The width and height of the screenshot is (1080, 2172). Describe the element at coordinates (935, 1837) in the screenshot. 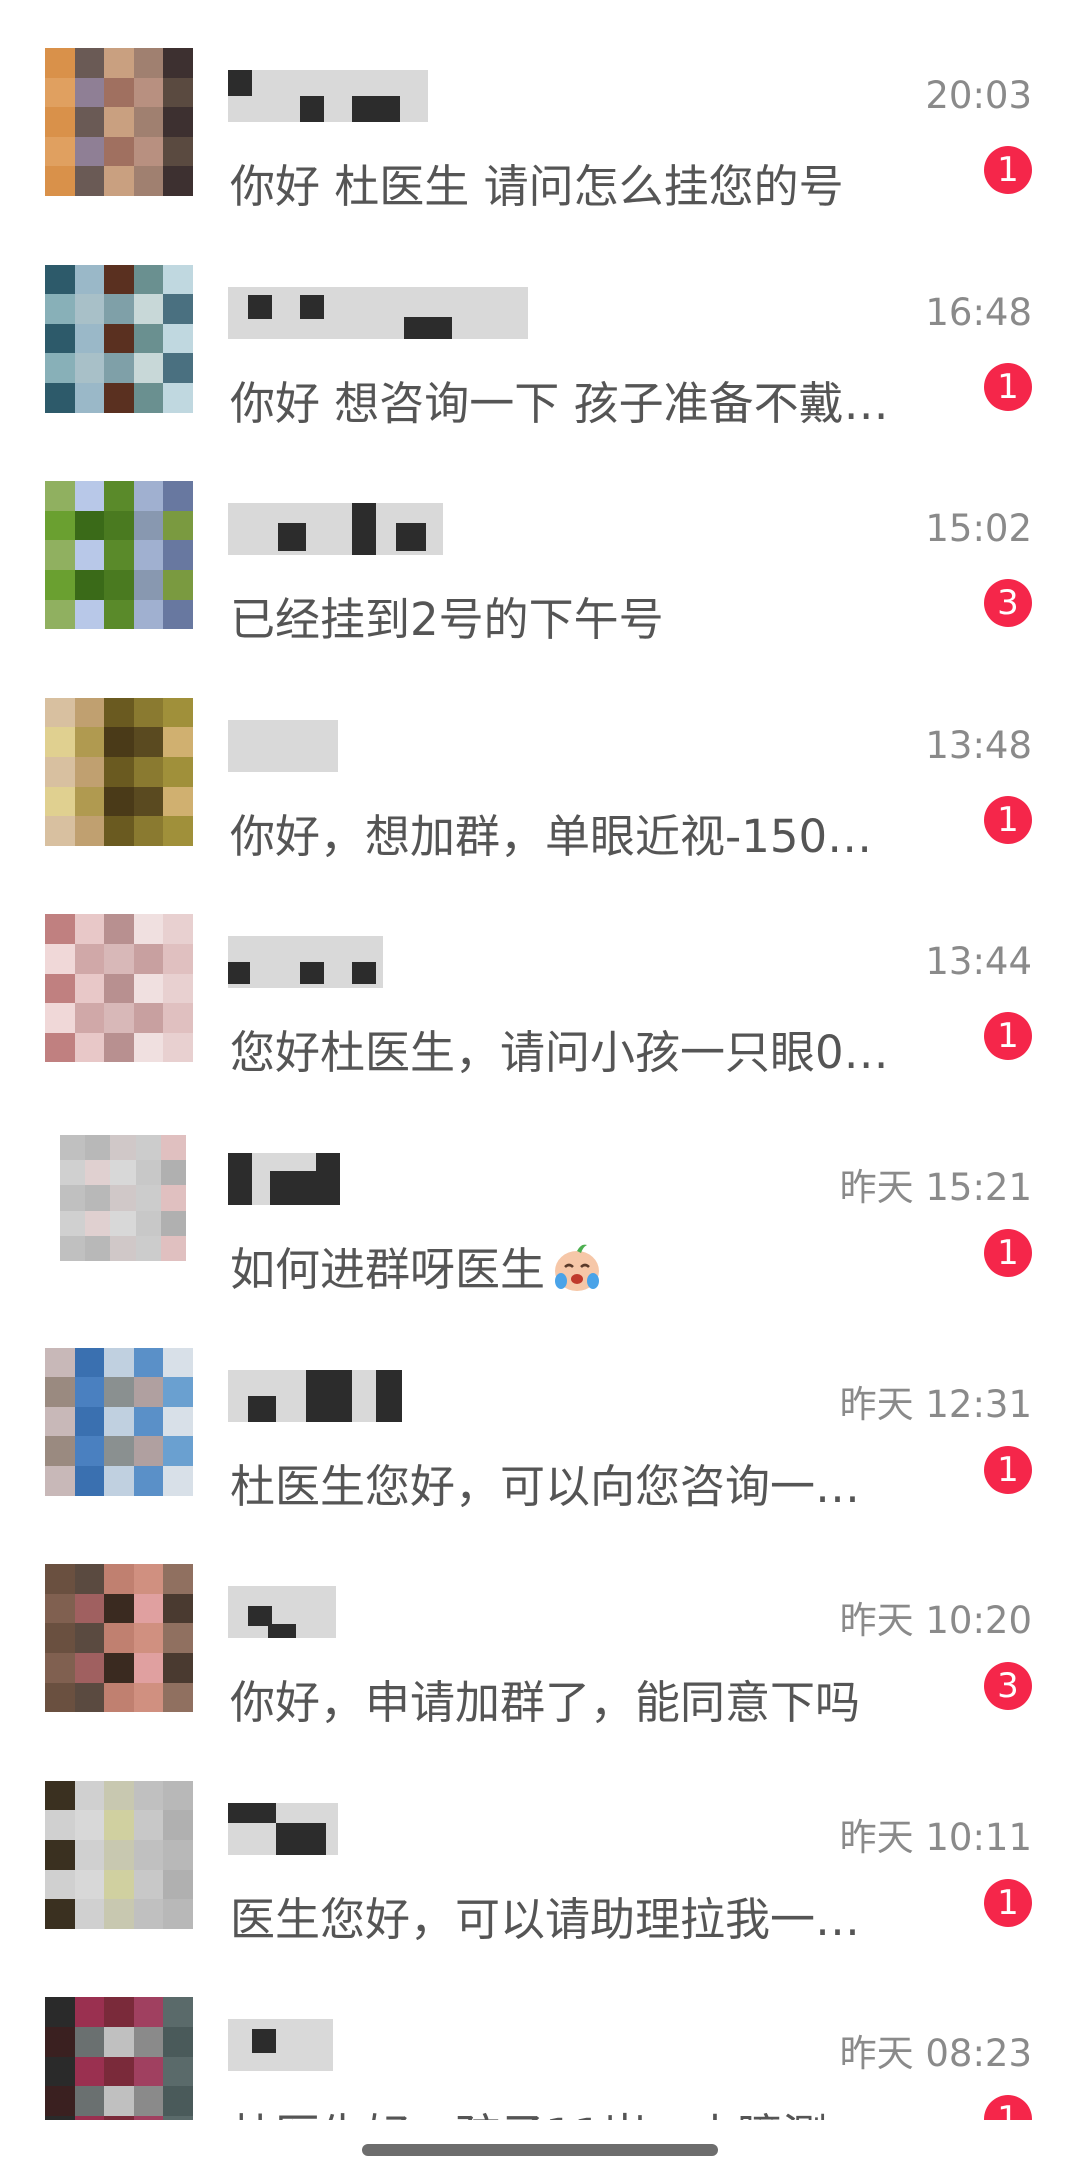

I see `message-time: 昨天 10:11` at that location.